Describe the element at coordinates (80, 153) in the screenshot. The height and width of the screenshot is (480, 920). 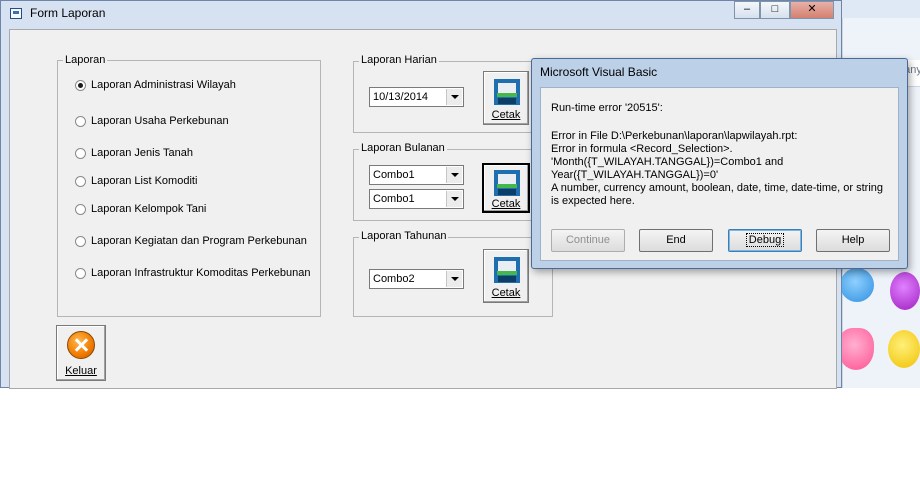
I see `radio-jenis-tanah` at that location.